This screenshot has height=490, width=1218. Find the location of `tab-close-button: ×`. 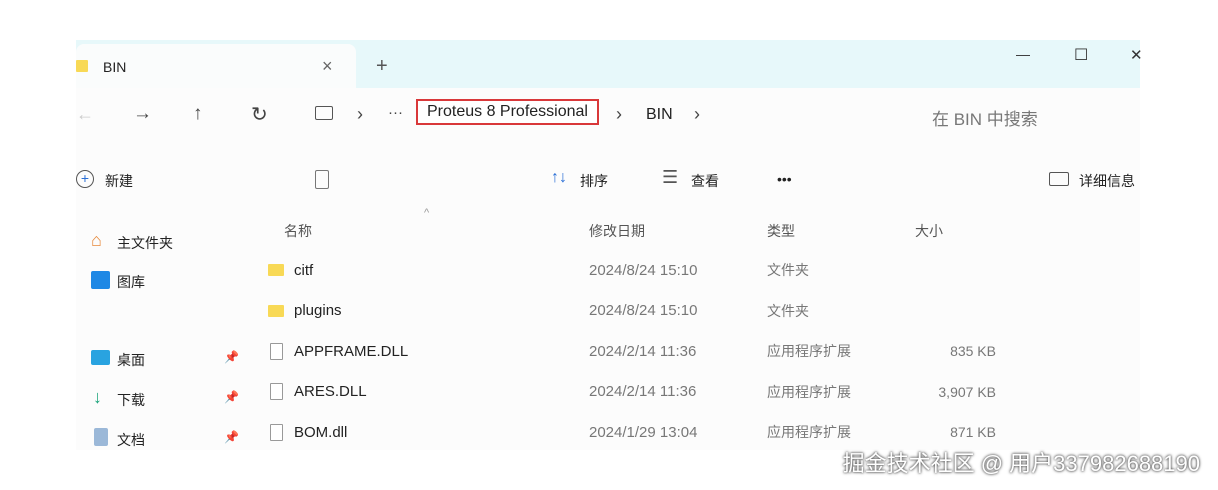

tab-close-button: × is located at coordinates (327, 66).